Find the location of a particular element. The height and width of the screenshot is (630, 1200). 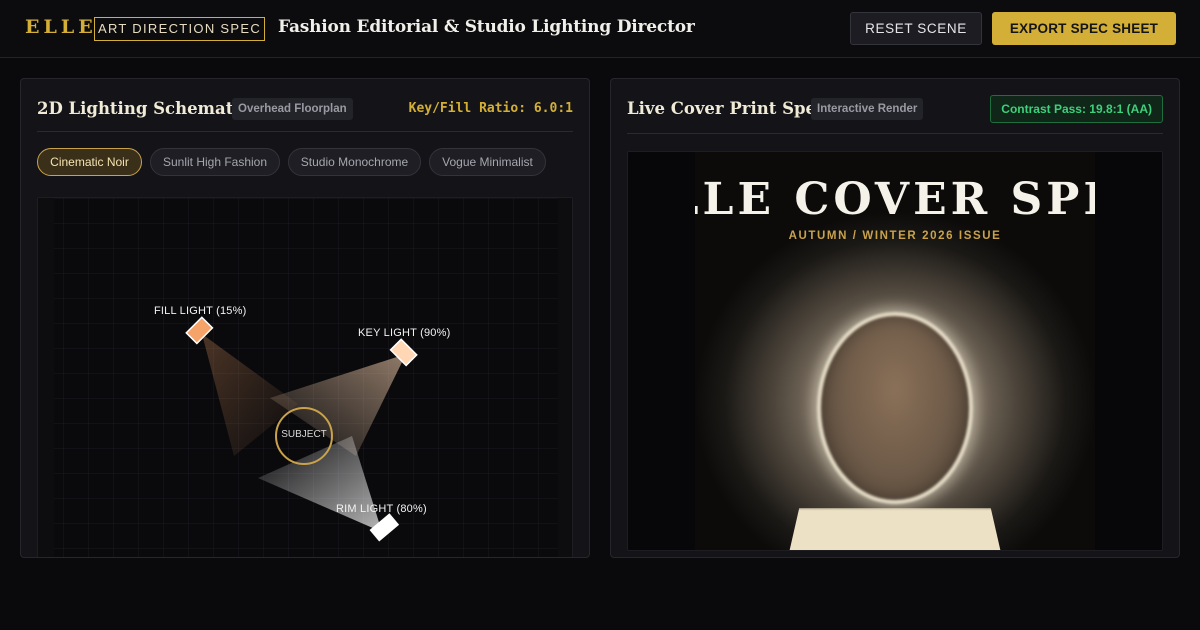

brand-logo: ELLE is located at coordinates (61, 27).